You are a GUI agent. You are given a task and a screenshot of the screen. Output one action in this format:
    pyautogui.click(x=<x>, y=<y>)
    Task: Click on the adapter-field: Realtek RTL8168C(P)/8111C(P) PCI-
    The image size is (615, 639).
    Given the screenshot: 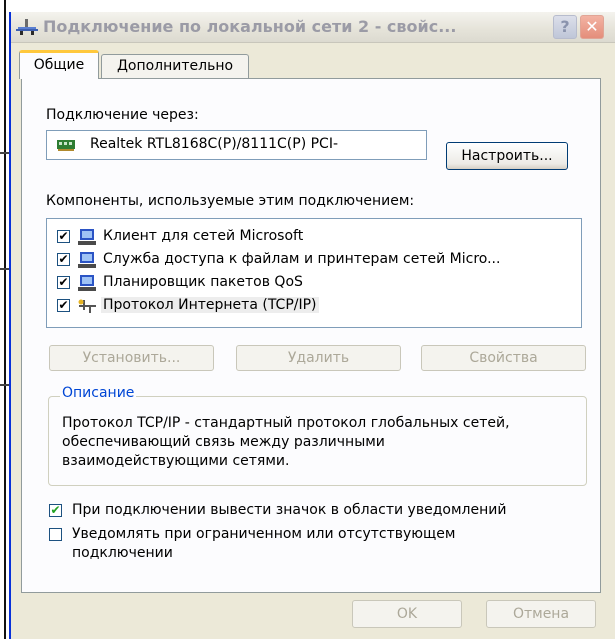 What is the action you would take?
    pyautogui.click(x=236, y=145)
    